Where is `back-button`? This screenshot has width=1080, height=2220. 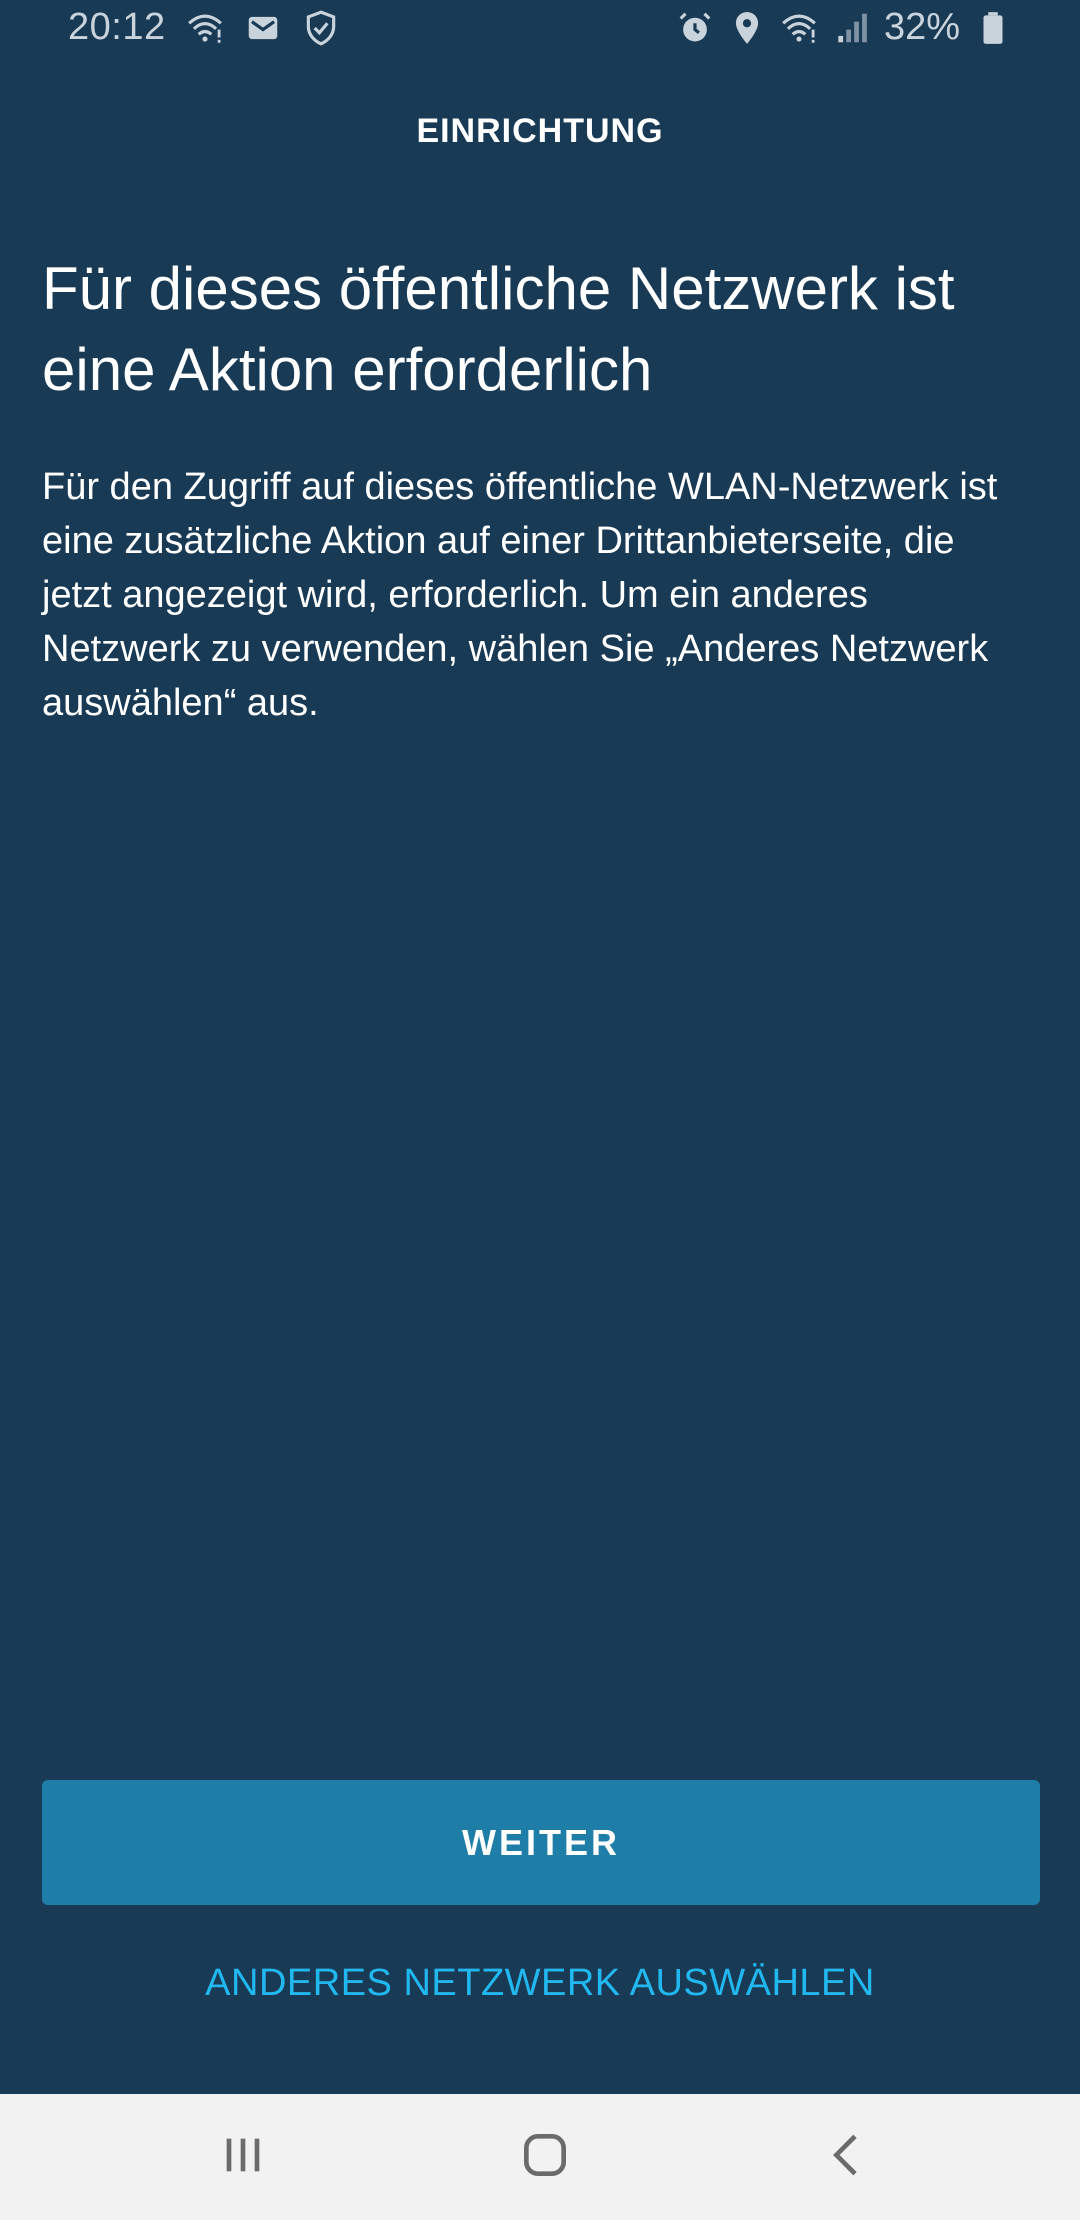
back-button is located at coordinates (848, 2157).